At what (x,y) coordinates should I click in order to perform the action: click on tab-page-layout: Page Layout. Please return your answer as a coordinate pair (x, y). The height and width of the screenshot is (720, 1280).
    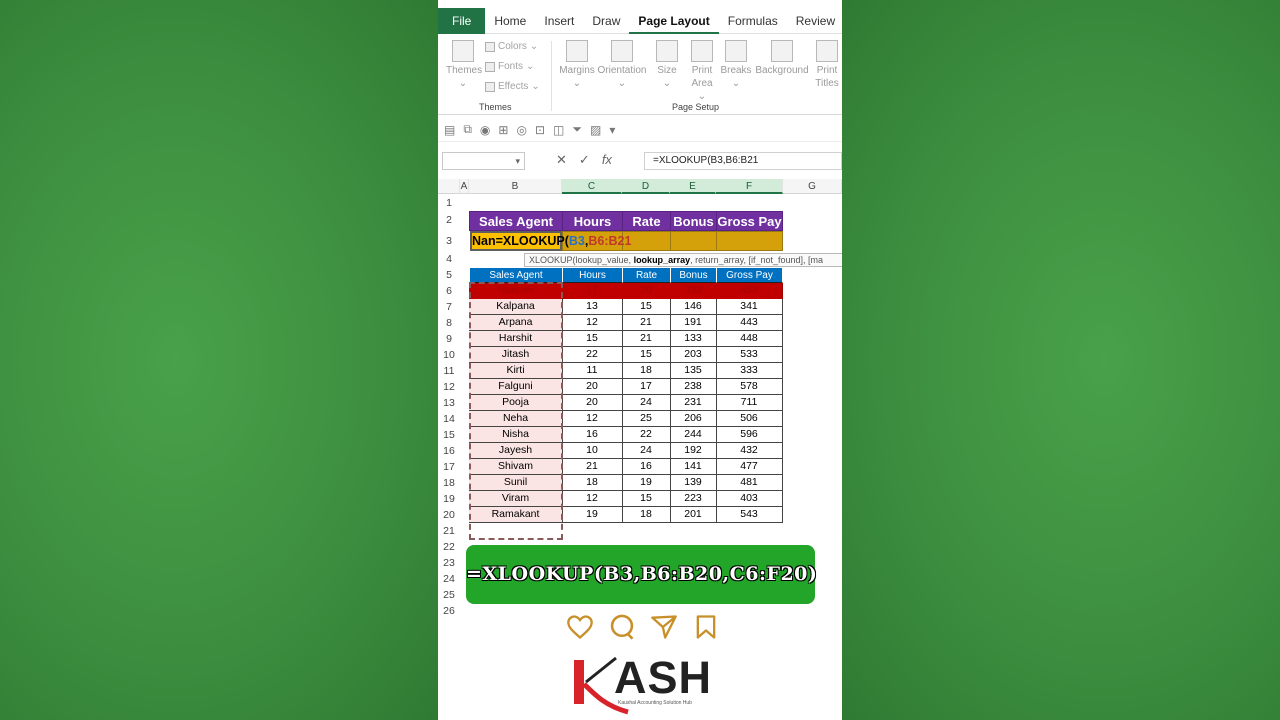
    Looking at the image, I should click on (674, 21).